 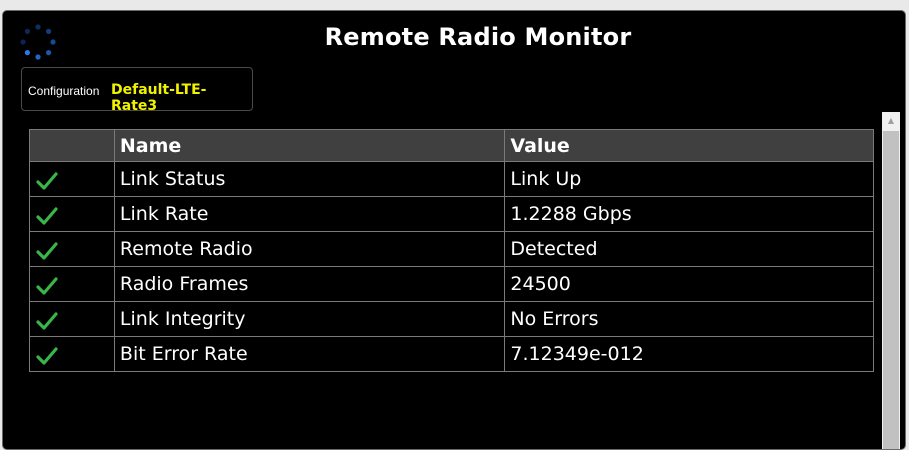 What do you see at coordinates (689, 249) in the screenshot?
I see `value-cell: Detected` at bounding box center [689, 249].